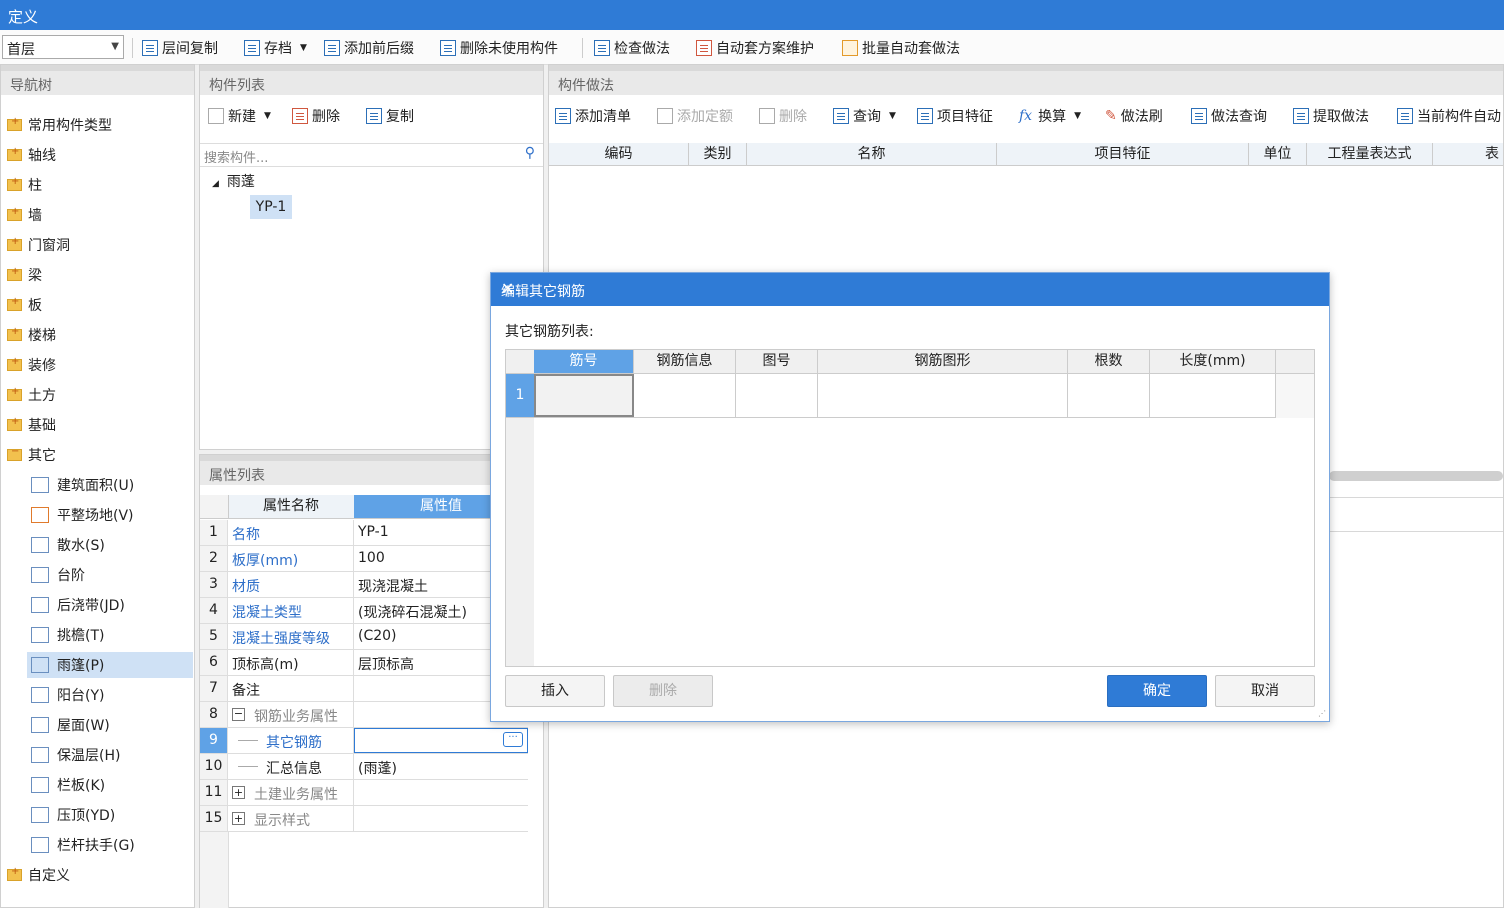 Image resolution: width=1504 pixels, height=908 pixels. What do you see at coordinates (632, 48) in the screenshot?
I see `check-method-button: 检查做法` at bounding box center [632, 48].